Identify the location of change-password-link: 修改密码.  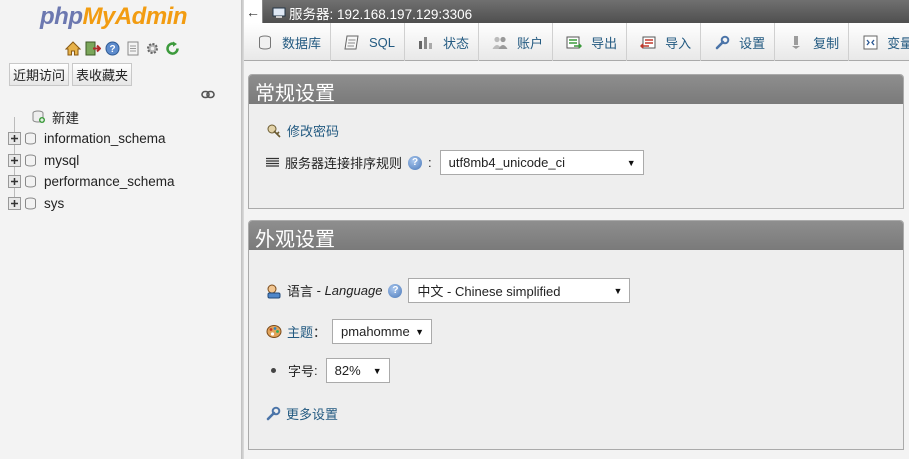
(313, 130).